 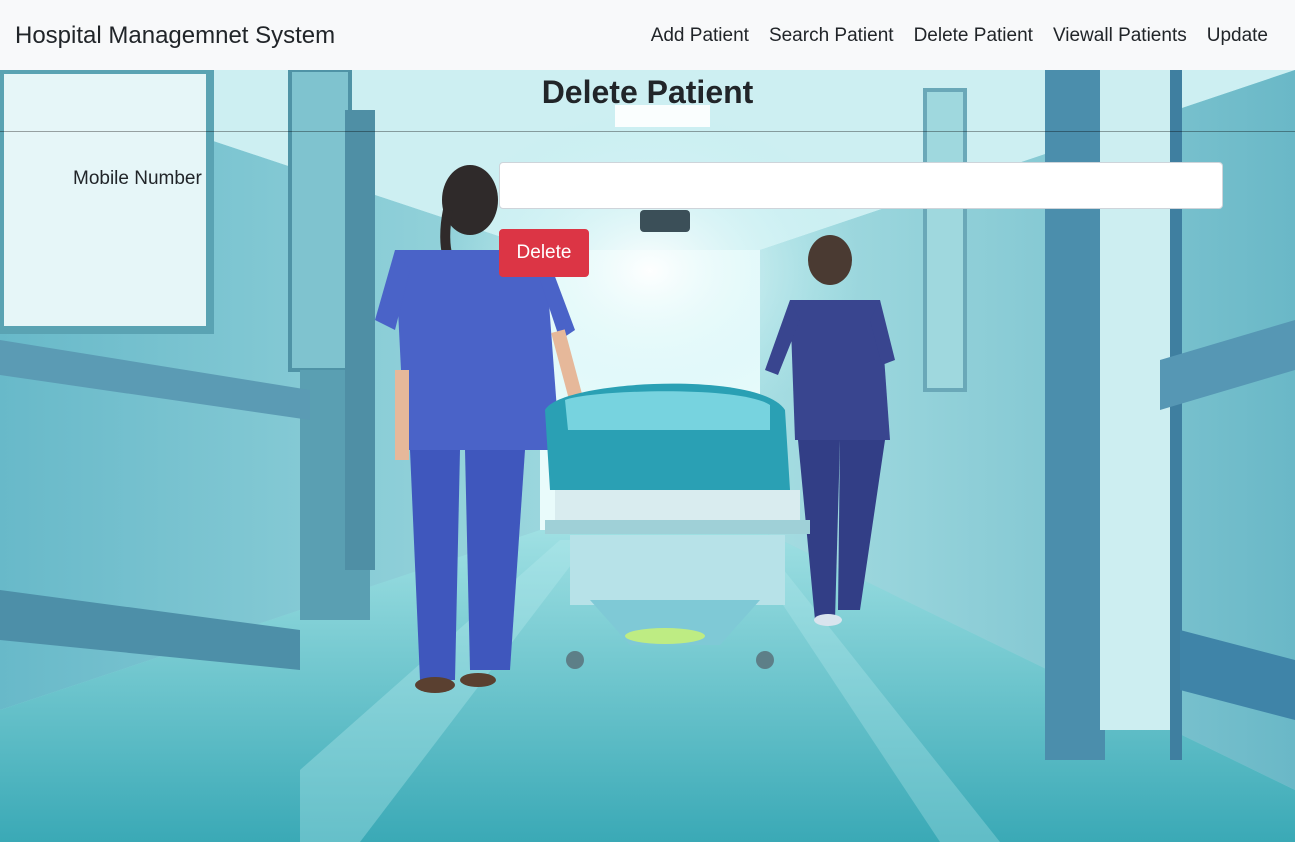 I want to click on nav-delete-patient: Delete Patient, so click(x=973, y=35).